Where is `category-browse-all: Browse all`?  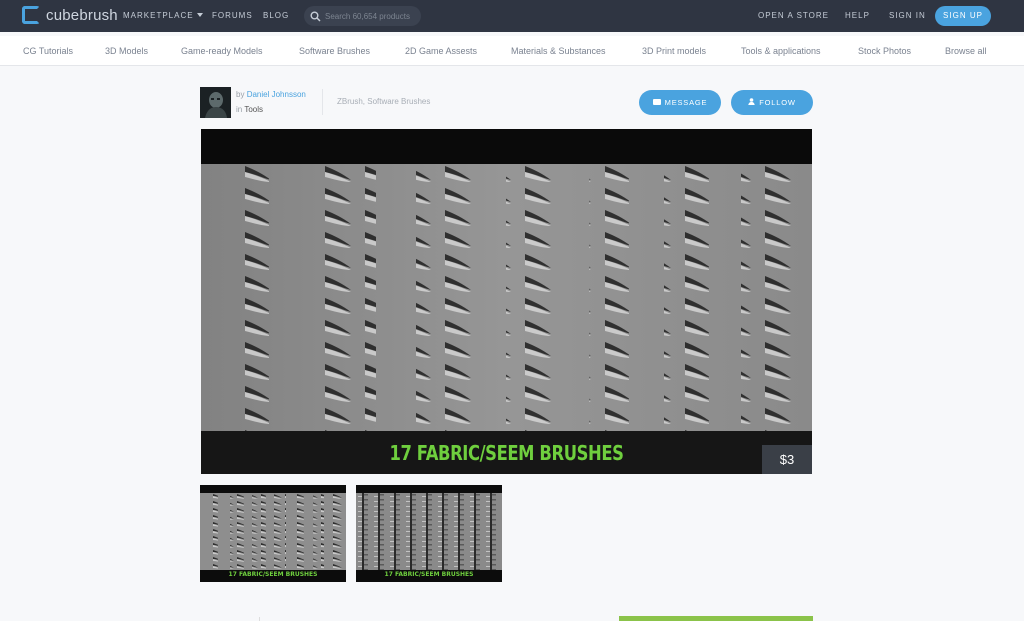
category-browse-all: Browse all is located at coordinates (966, 51).